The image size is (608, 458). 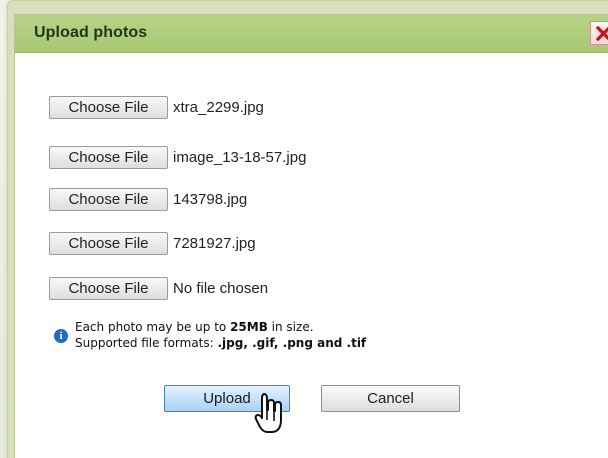 I want to click on choose-file-button-2: Choose File, so click(x=108, y=157).